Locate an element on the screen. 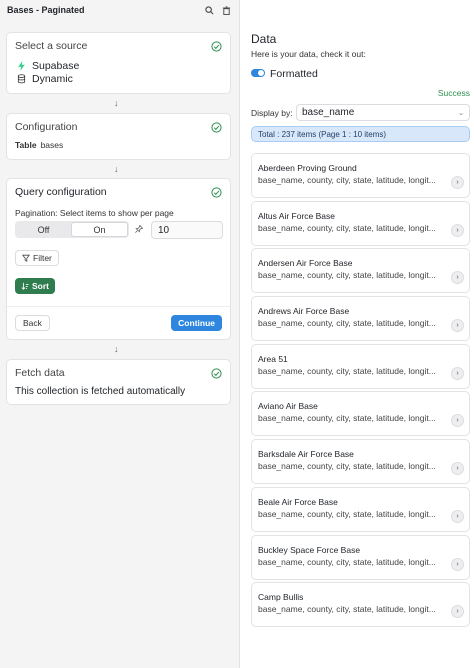  search-icon is located at coordinates (209, 10).